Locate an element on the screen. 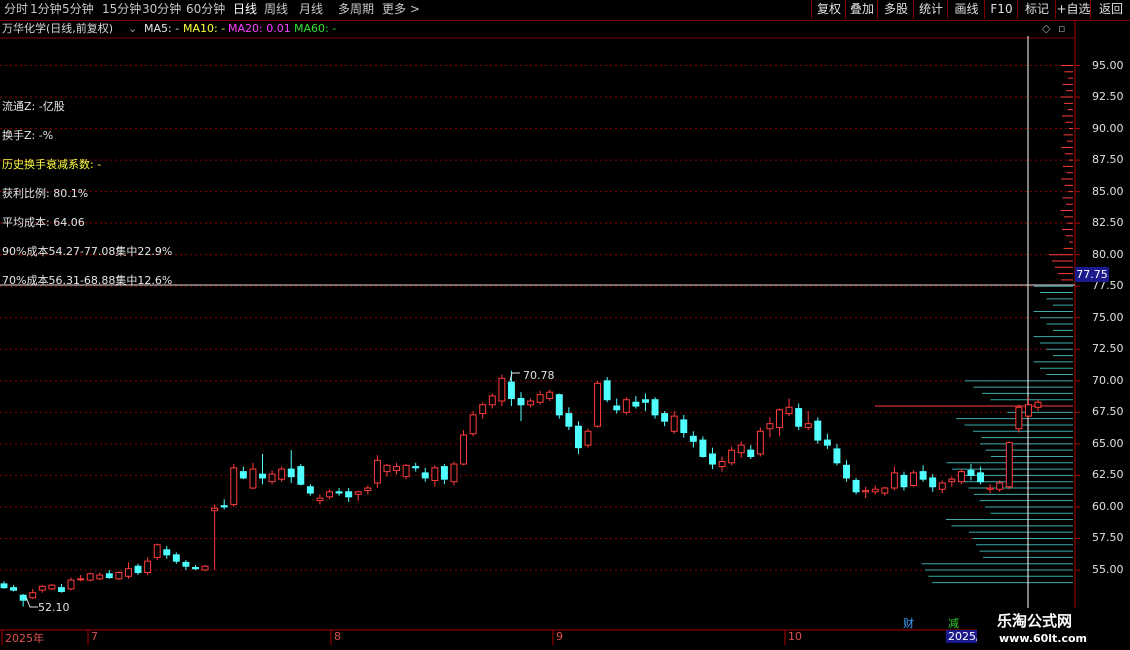  y-tick-label: 62.50 is located at coordinates (1108, 475).